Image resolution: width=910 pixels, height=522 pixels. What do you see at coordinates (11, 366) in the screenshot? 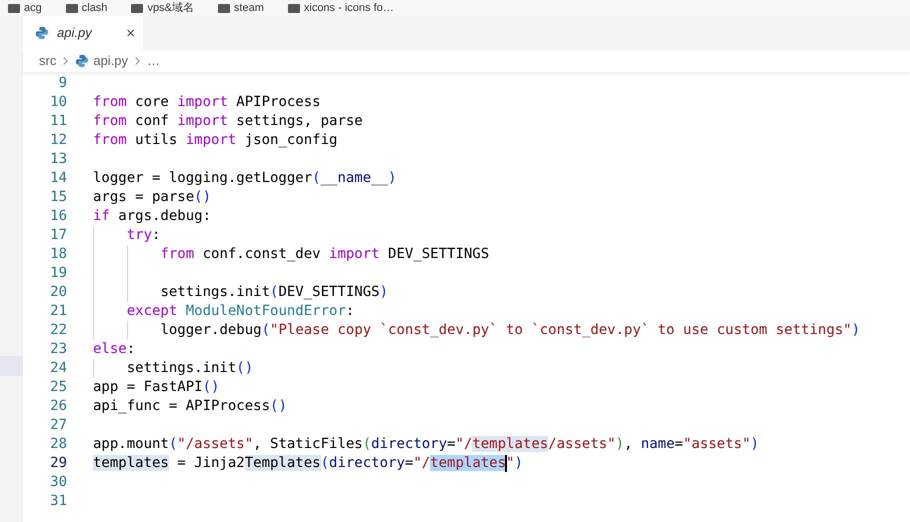
I see `side-panel-highlight` at bounding box center [11, 366].